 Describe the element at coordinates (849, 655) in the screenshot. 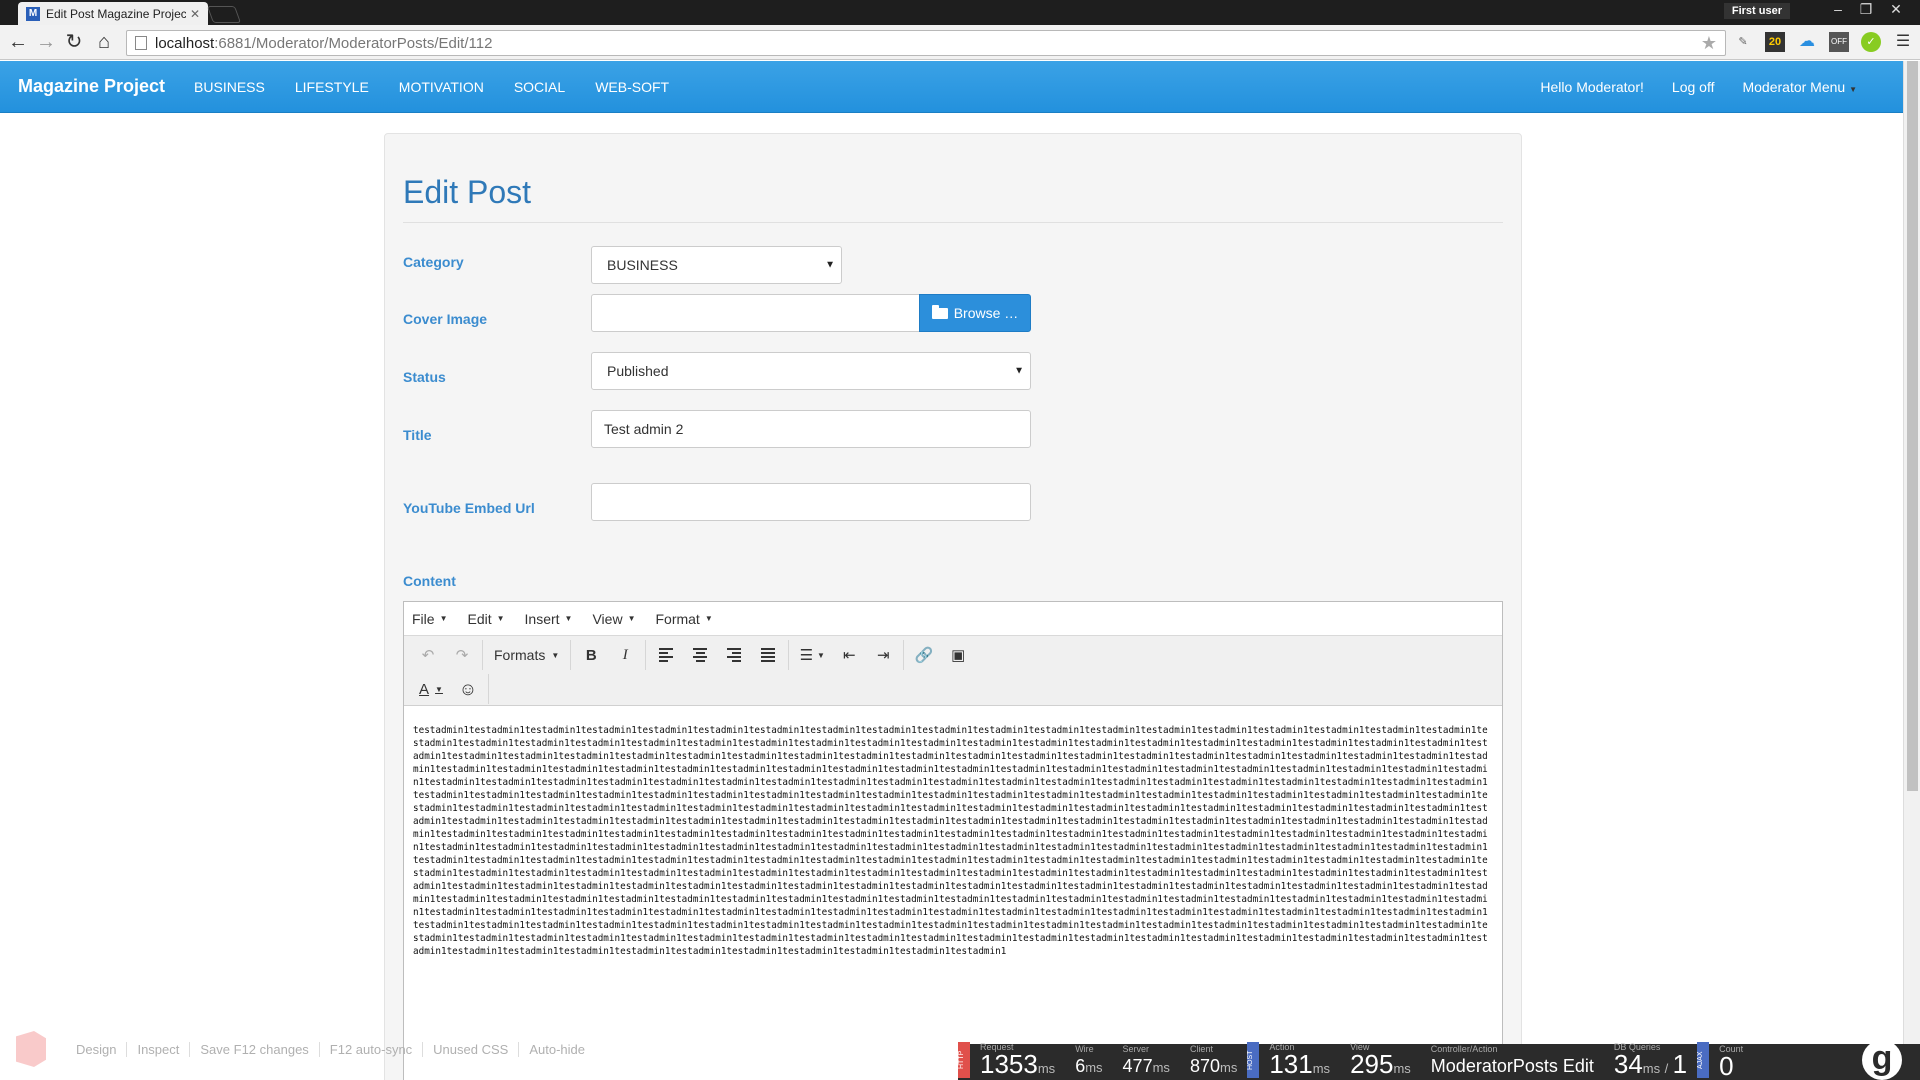

I see `outdent-icon: ⇤` at that location.